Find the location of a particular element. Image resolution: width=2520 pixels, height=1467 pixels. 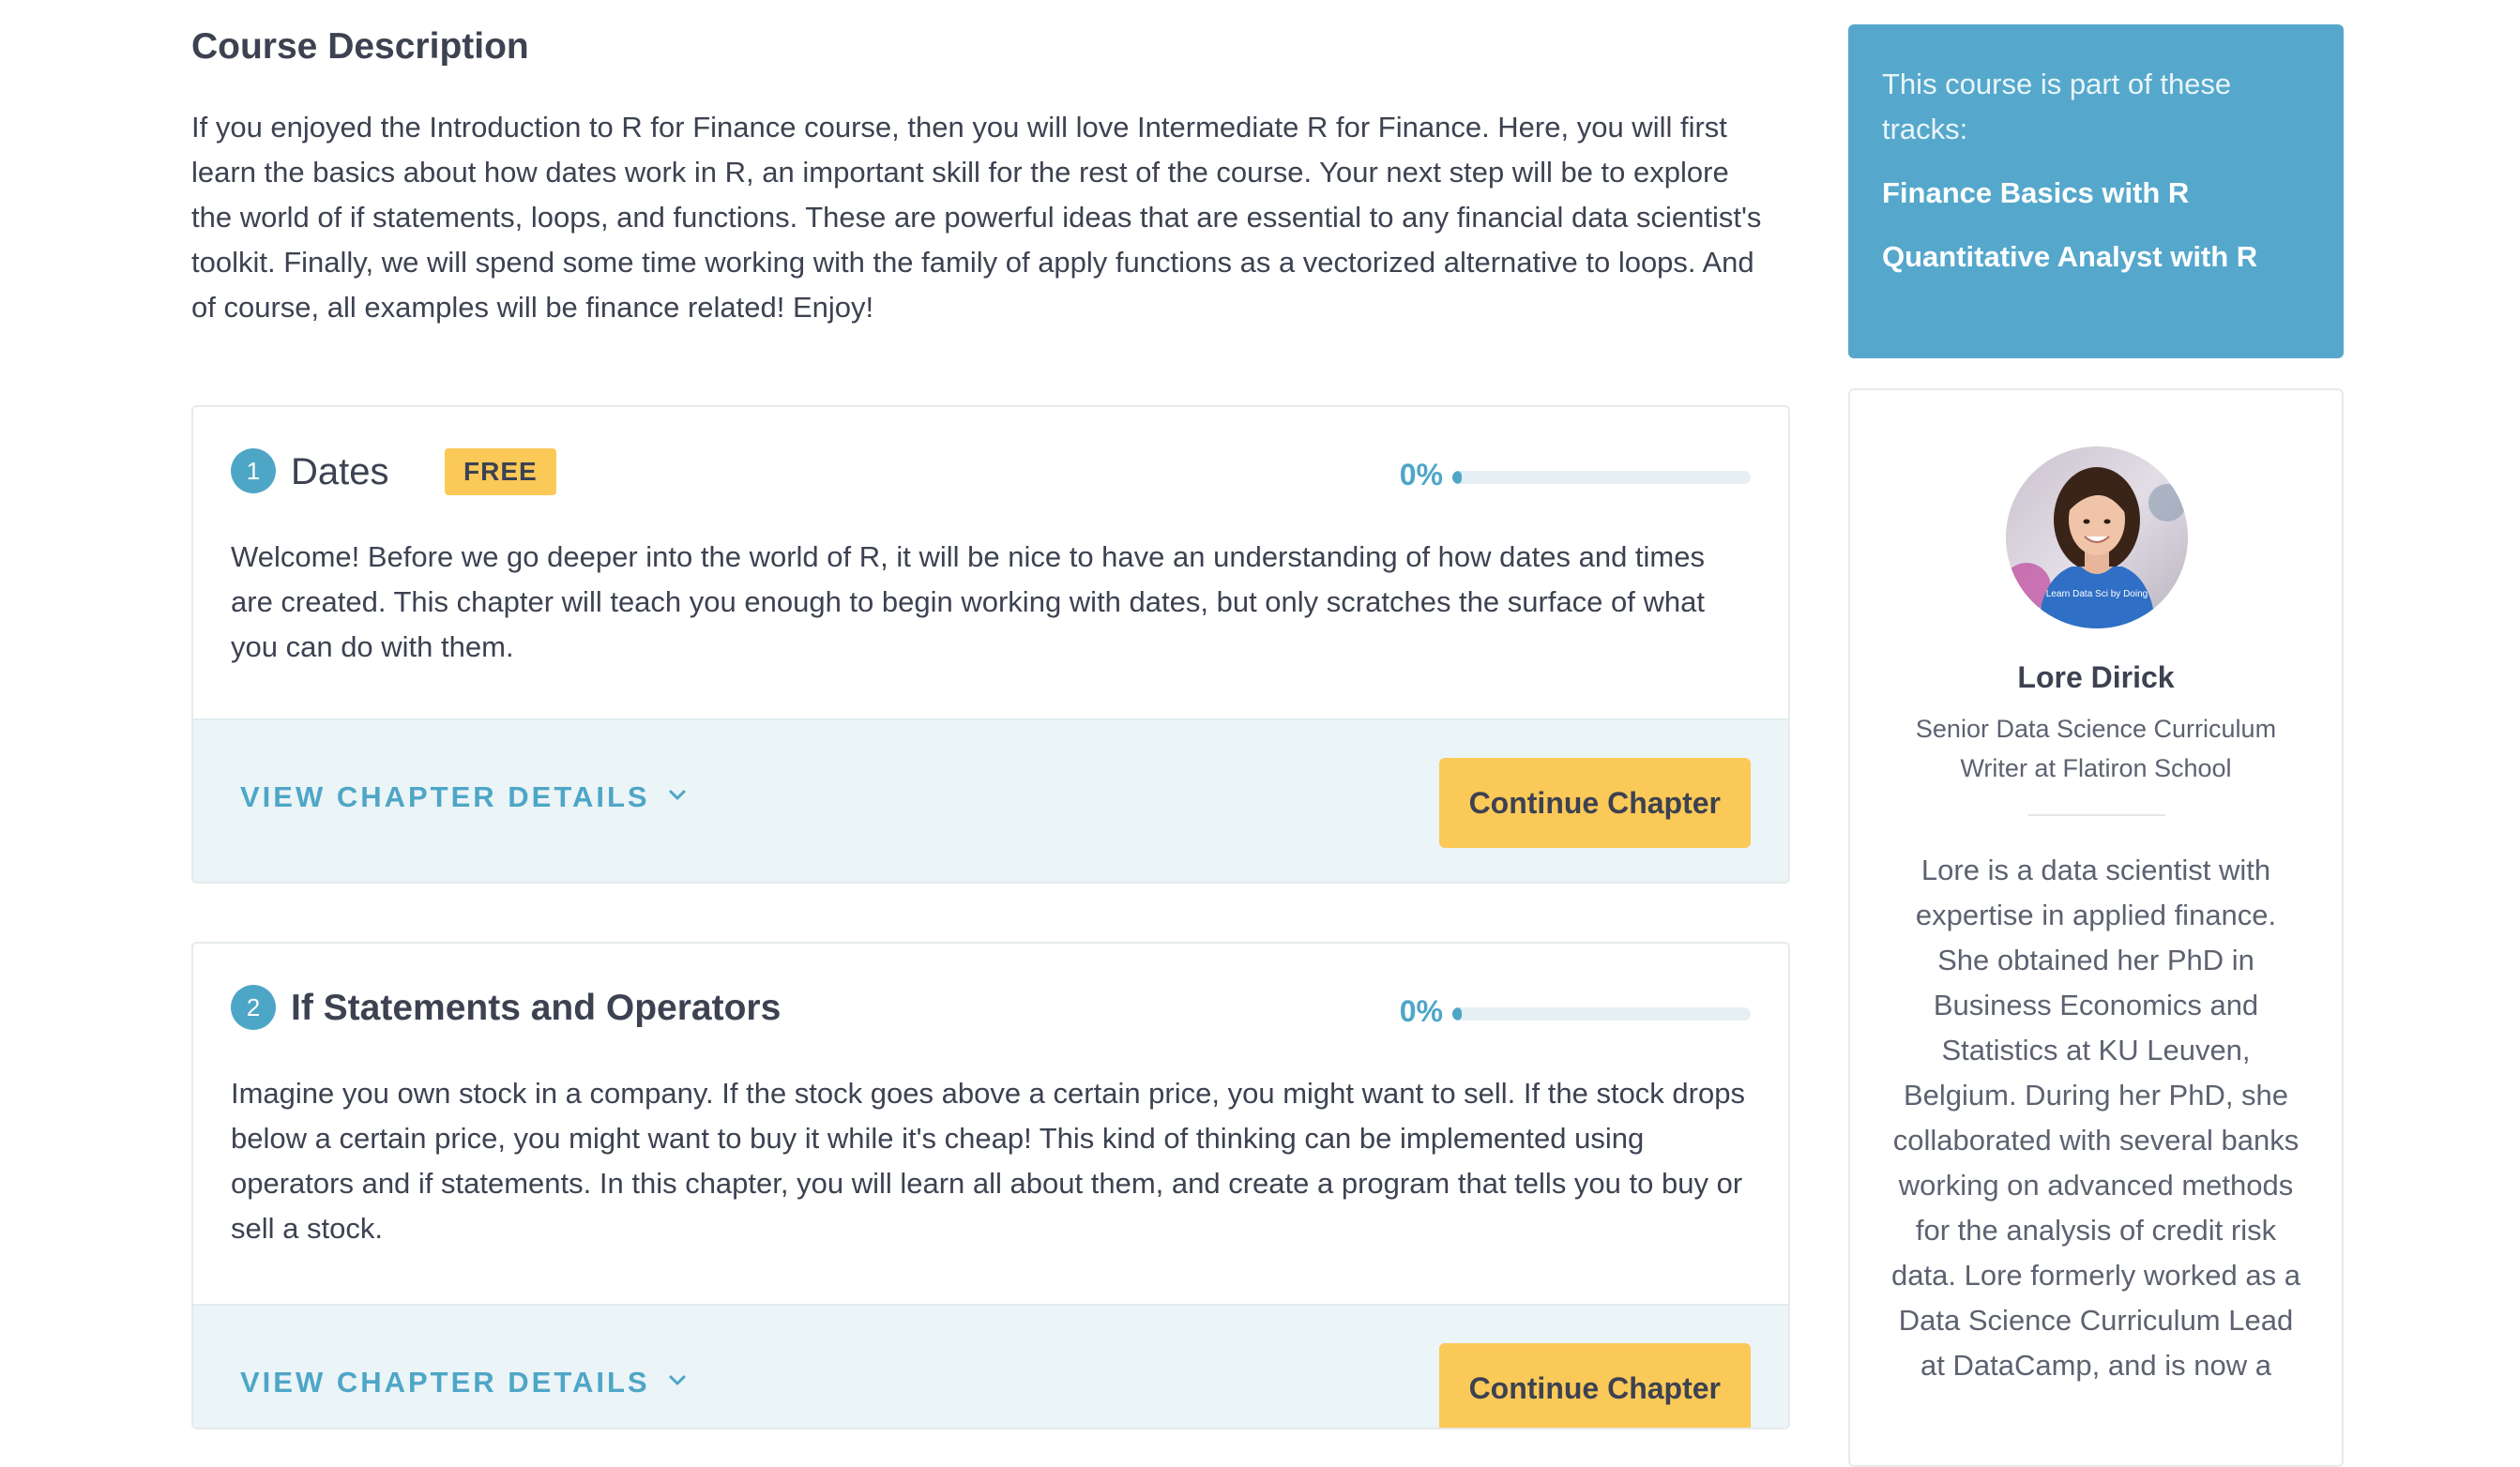

chapter-number-badge: 2 is located at coordinates (253, 1007).